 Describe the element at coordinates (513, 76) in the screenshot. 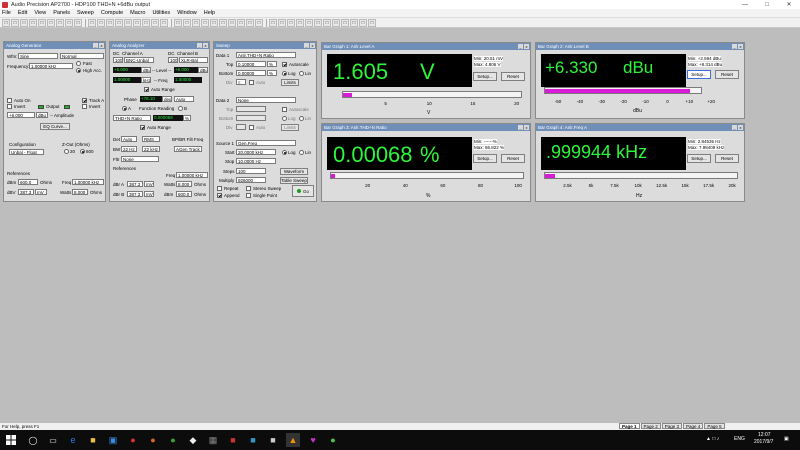

I see `bg1-reset-button: Reset` at that location.